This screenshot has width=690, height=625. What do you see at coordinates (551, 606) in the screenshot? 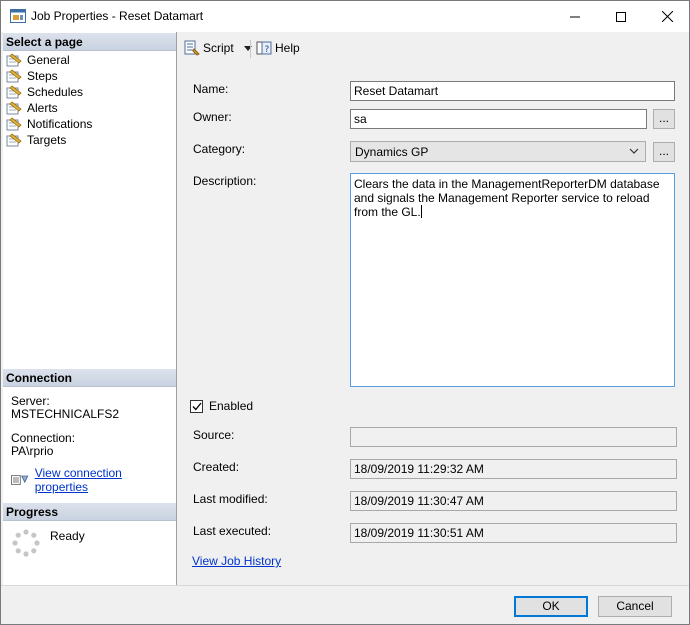
I see `ok-button: OK` at bounding box center [551, 606].